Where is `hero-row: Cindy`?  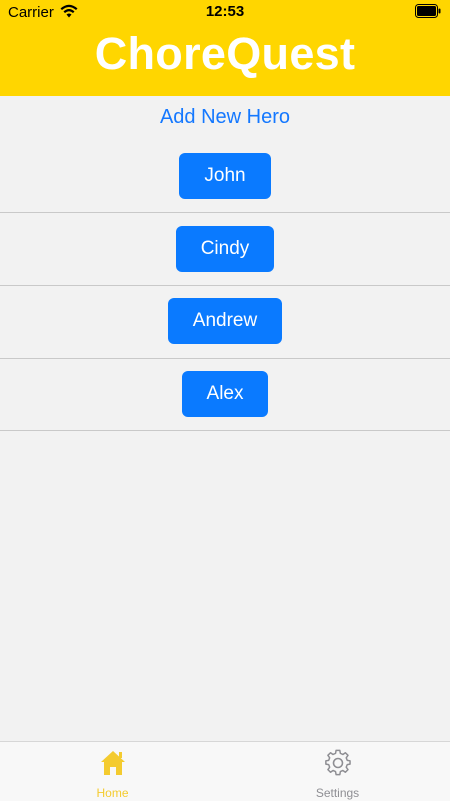 hero-row: Cindy is located at coordinates (225, 249).